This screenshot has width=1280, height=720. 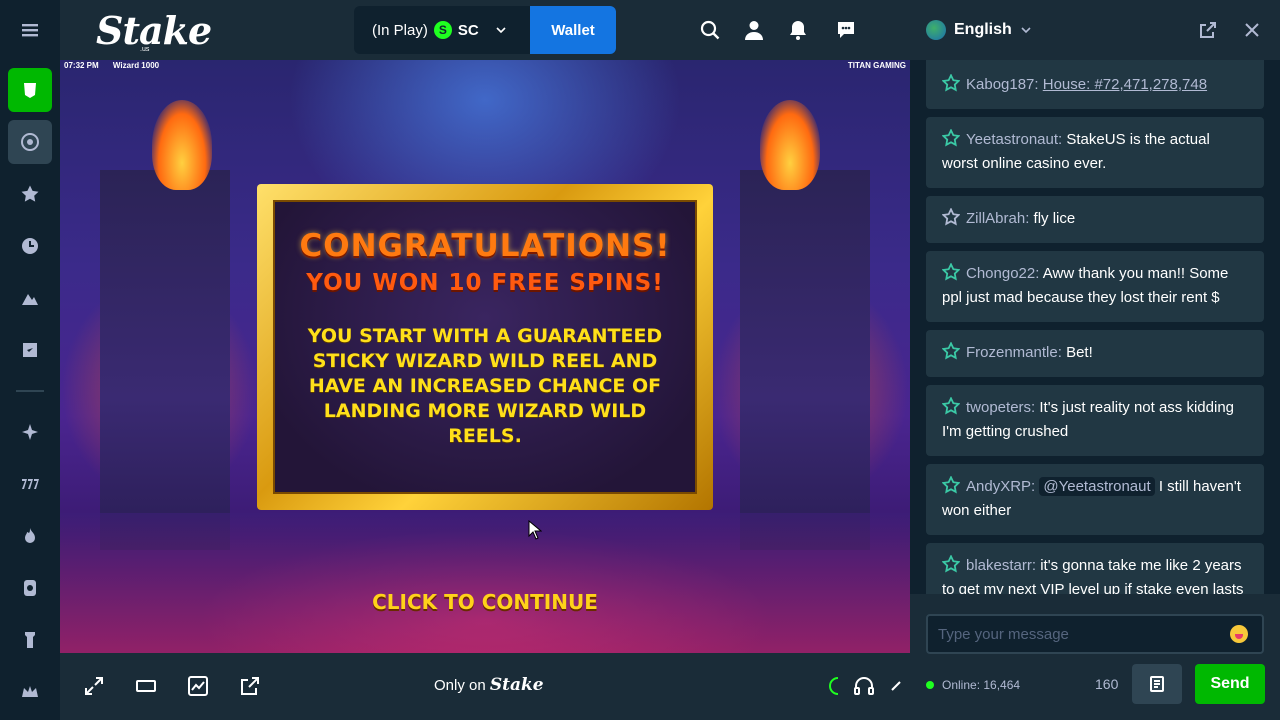 I want to click on game-time: 07:32 PM, so click(x=81, y=65).